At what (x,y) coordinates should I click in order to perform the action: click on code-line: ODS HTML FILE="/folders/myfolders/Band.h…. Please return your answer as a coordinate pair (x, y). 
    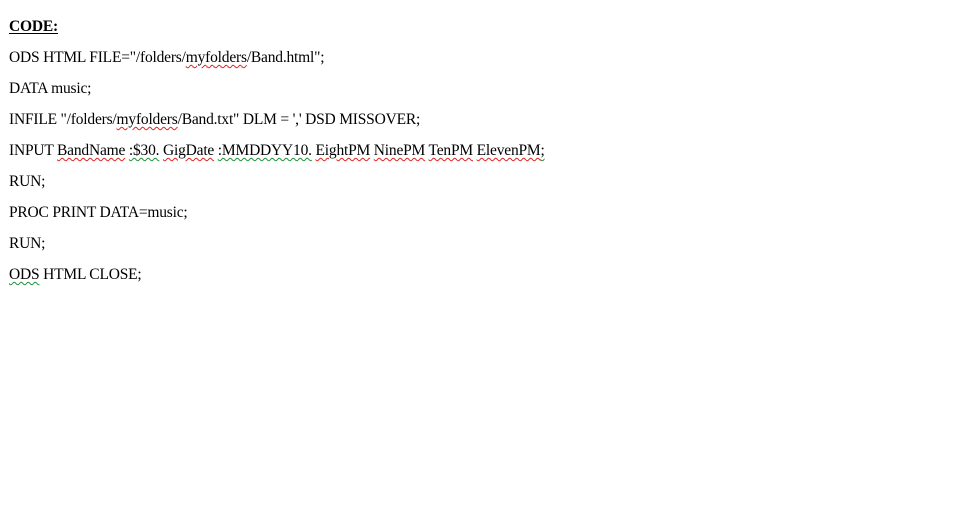
    Looking at the image, I should click on (277, 63).